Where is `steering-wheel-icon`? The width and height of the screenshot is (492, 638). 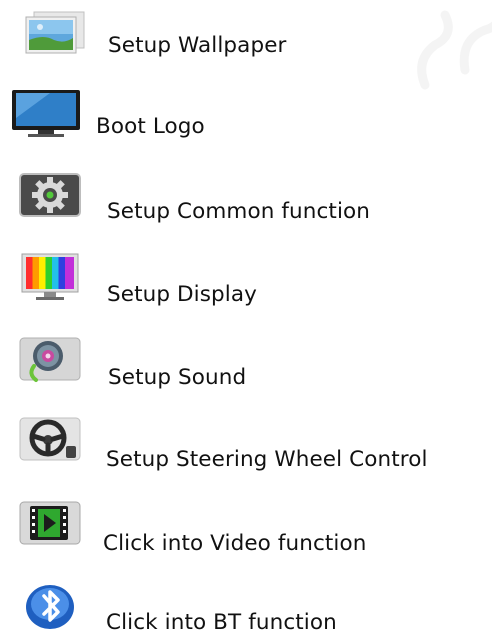
steering-wheel-icon is located at coordinates (50, 441).